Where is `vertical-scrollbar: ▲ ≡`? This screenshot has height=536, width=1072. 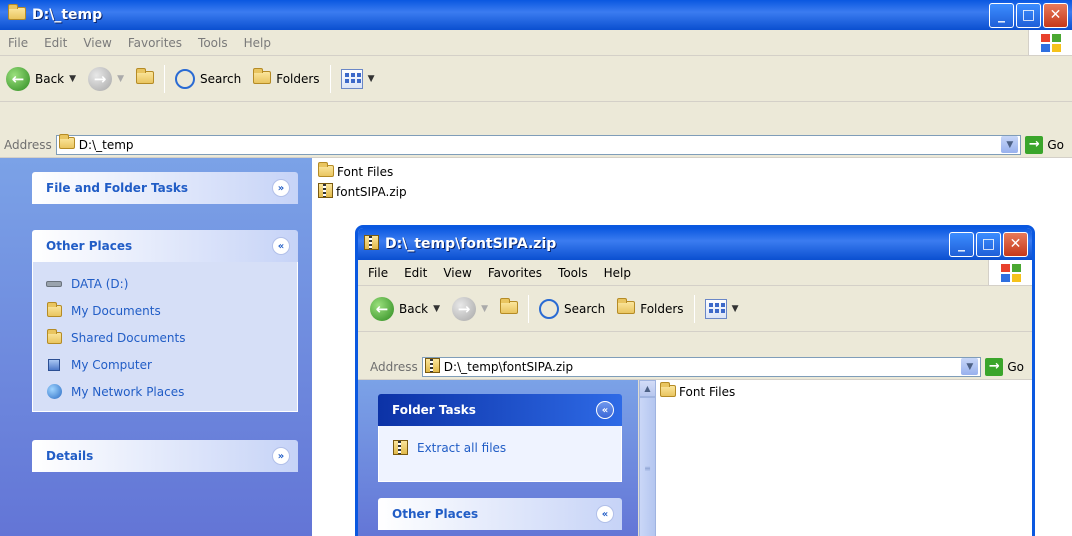
vertical-scrollbar: ▲ ≡ is located at coordinates (647, 458).